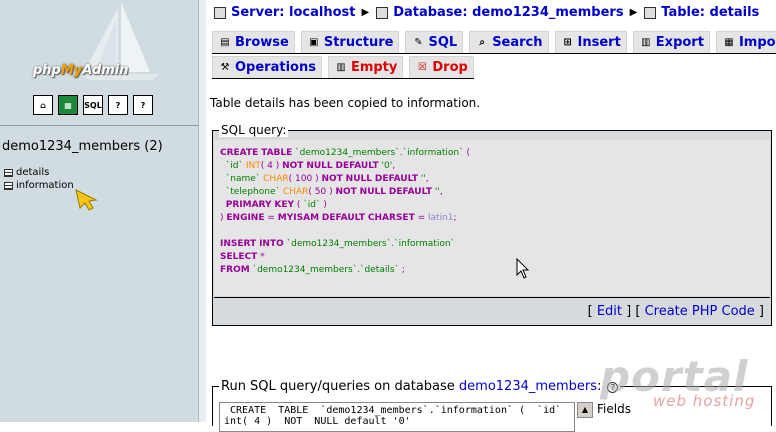 The image size is (776, 432). Describe the element at coordinates (45, 185) in the screenshot. I see `table-name: information` at that location.